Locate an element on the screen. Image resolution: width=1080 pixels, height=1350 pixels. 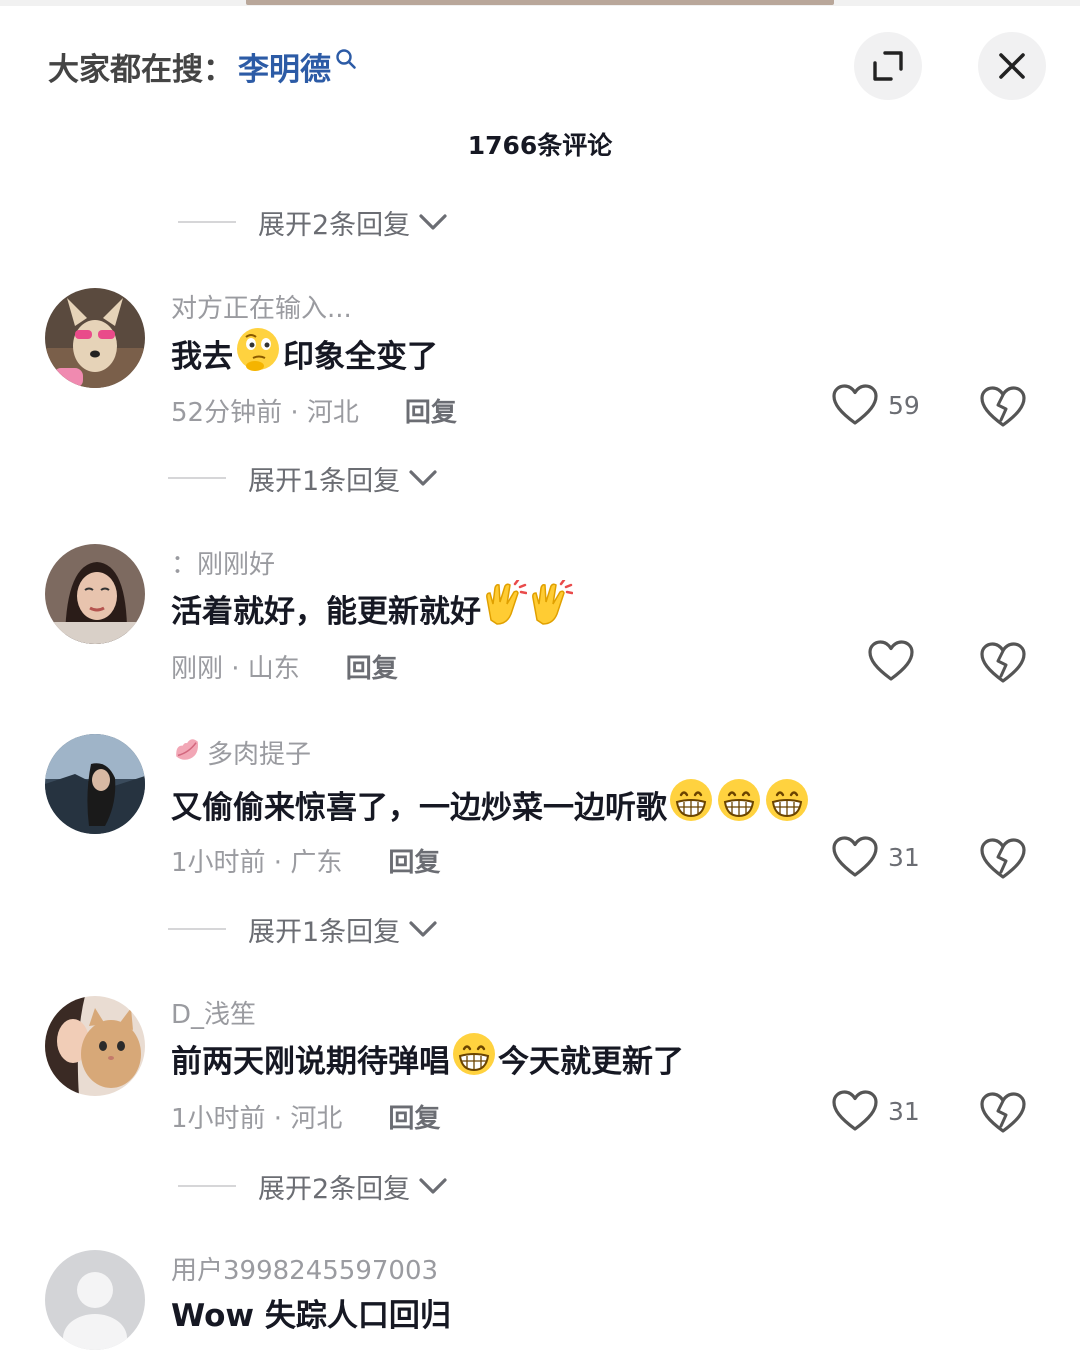
close-icon is located at coordinates (1012, 66).